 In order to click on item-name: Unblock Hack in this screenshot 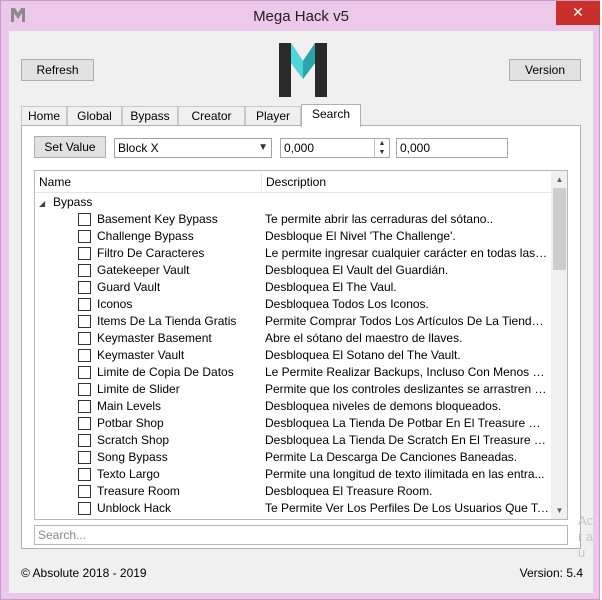, I will do `click(134, 508)`.